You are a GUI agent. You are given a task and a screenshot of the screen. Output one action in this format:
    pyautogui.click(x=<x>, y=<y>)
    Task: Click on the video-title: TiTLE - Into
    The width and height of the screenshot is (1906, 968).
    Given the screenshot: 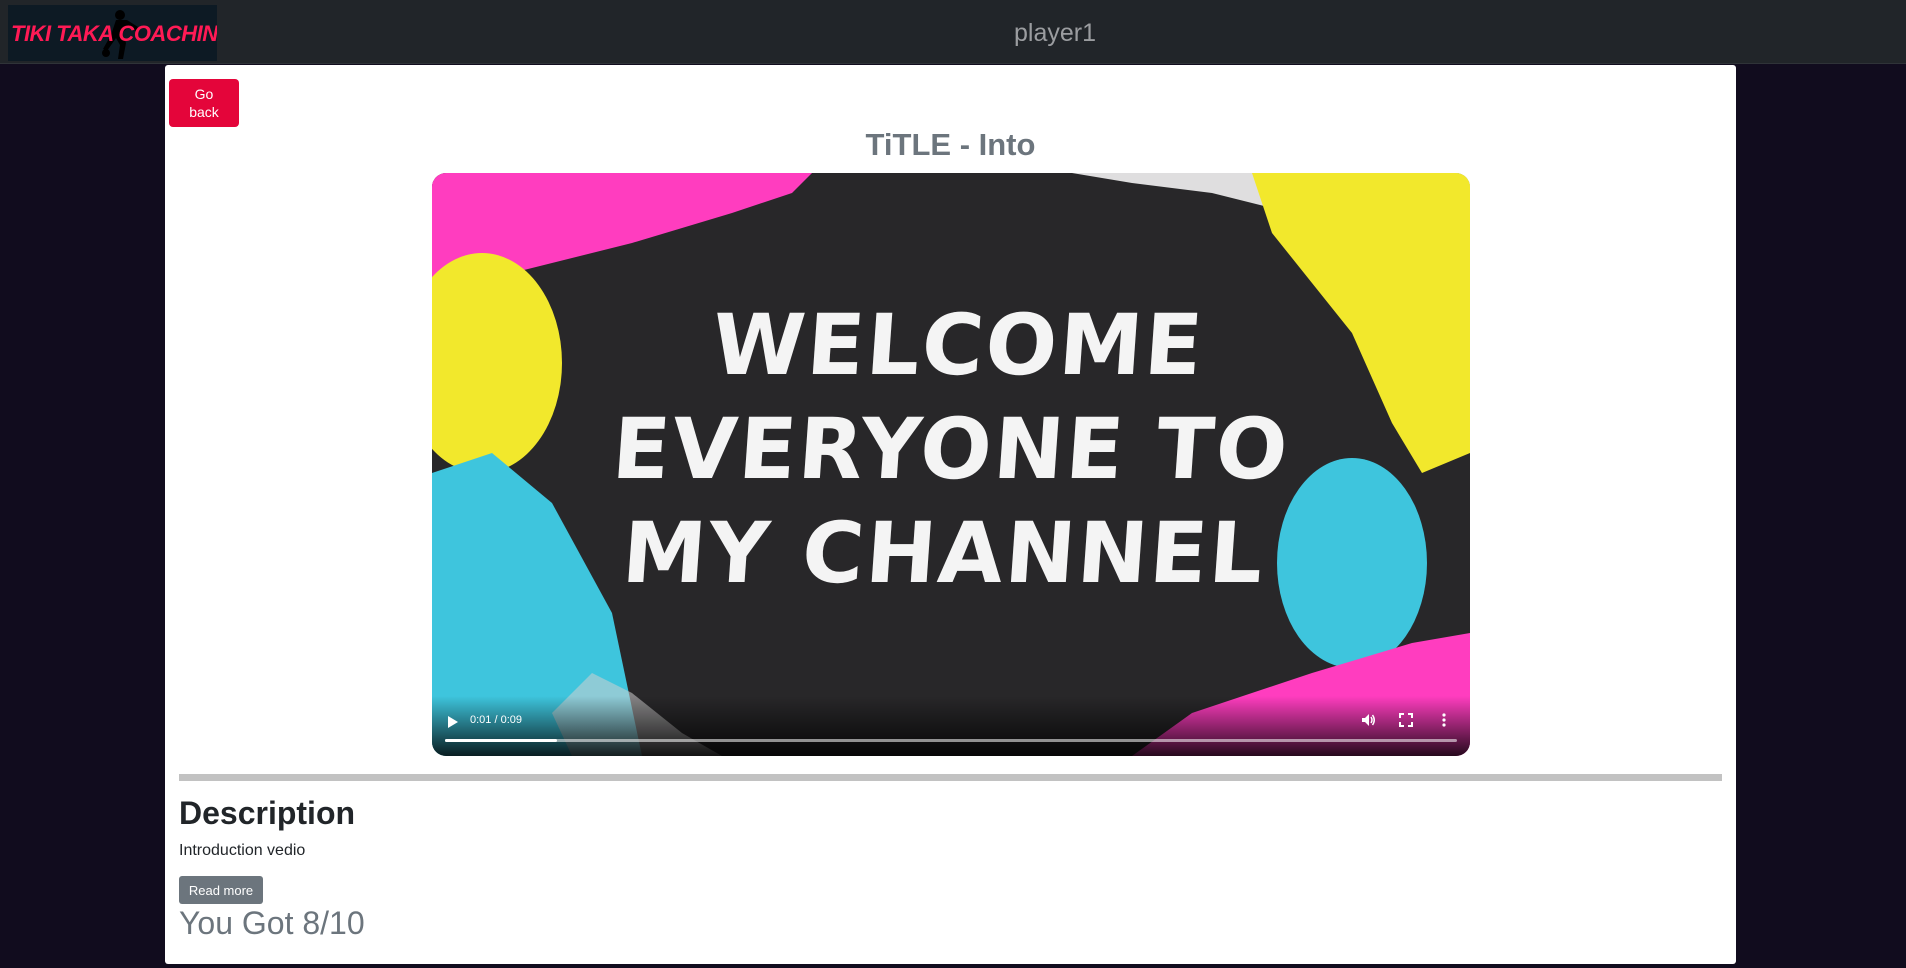 What is the action you would take?
    pyautogui.click(x=950, y=144)
    